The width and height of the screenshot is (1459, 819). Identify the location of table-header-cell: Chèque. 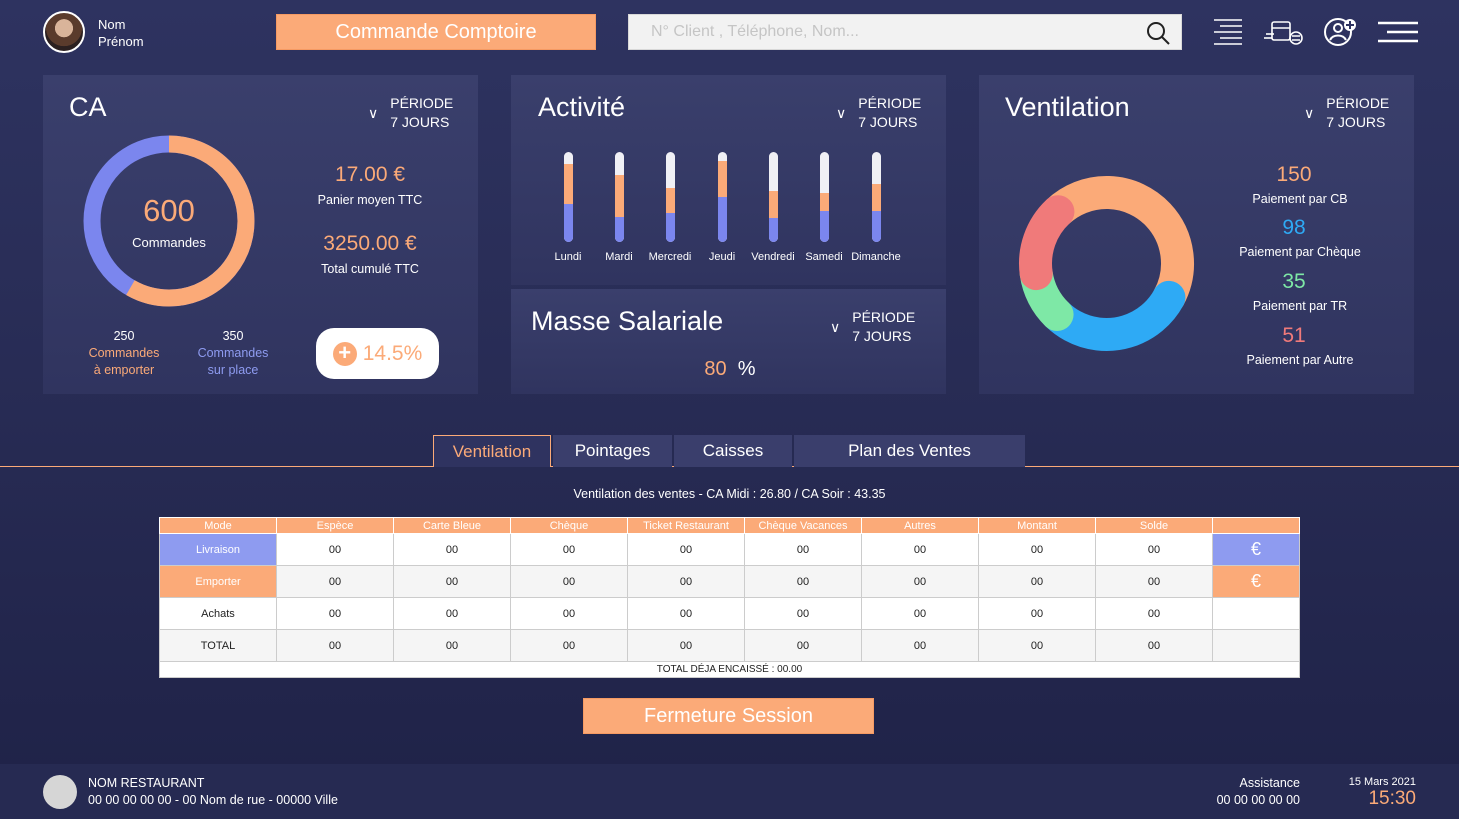
(569, 525).